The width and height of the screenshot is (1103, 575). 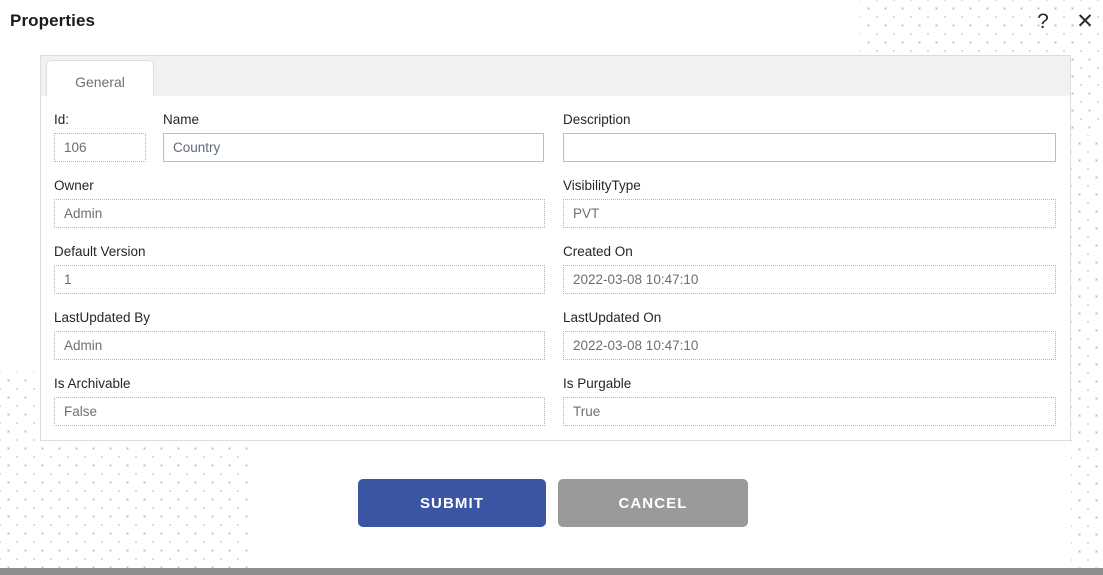 I want to click on form-row: Is Archivable False Is Purgable True, so click(x=555, y=409).